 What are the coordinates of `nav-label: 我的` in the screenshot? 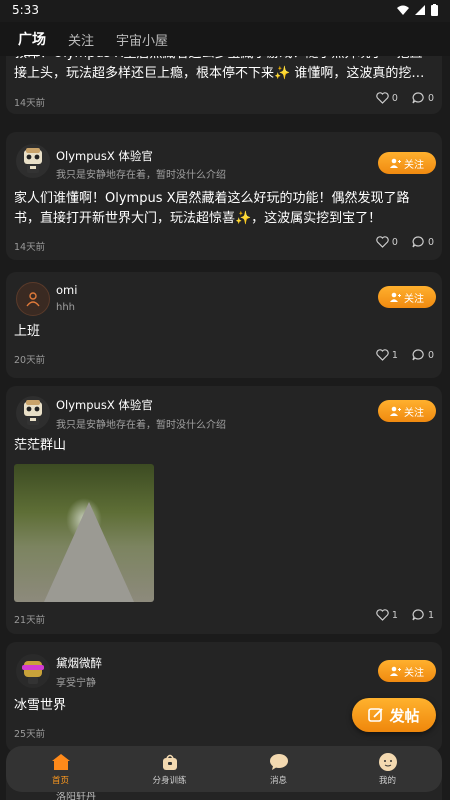 It's located at (387, 781).